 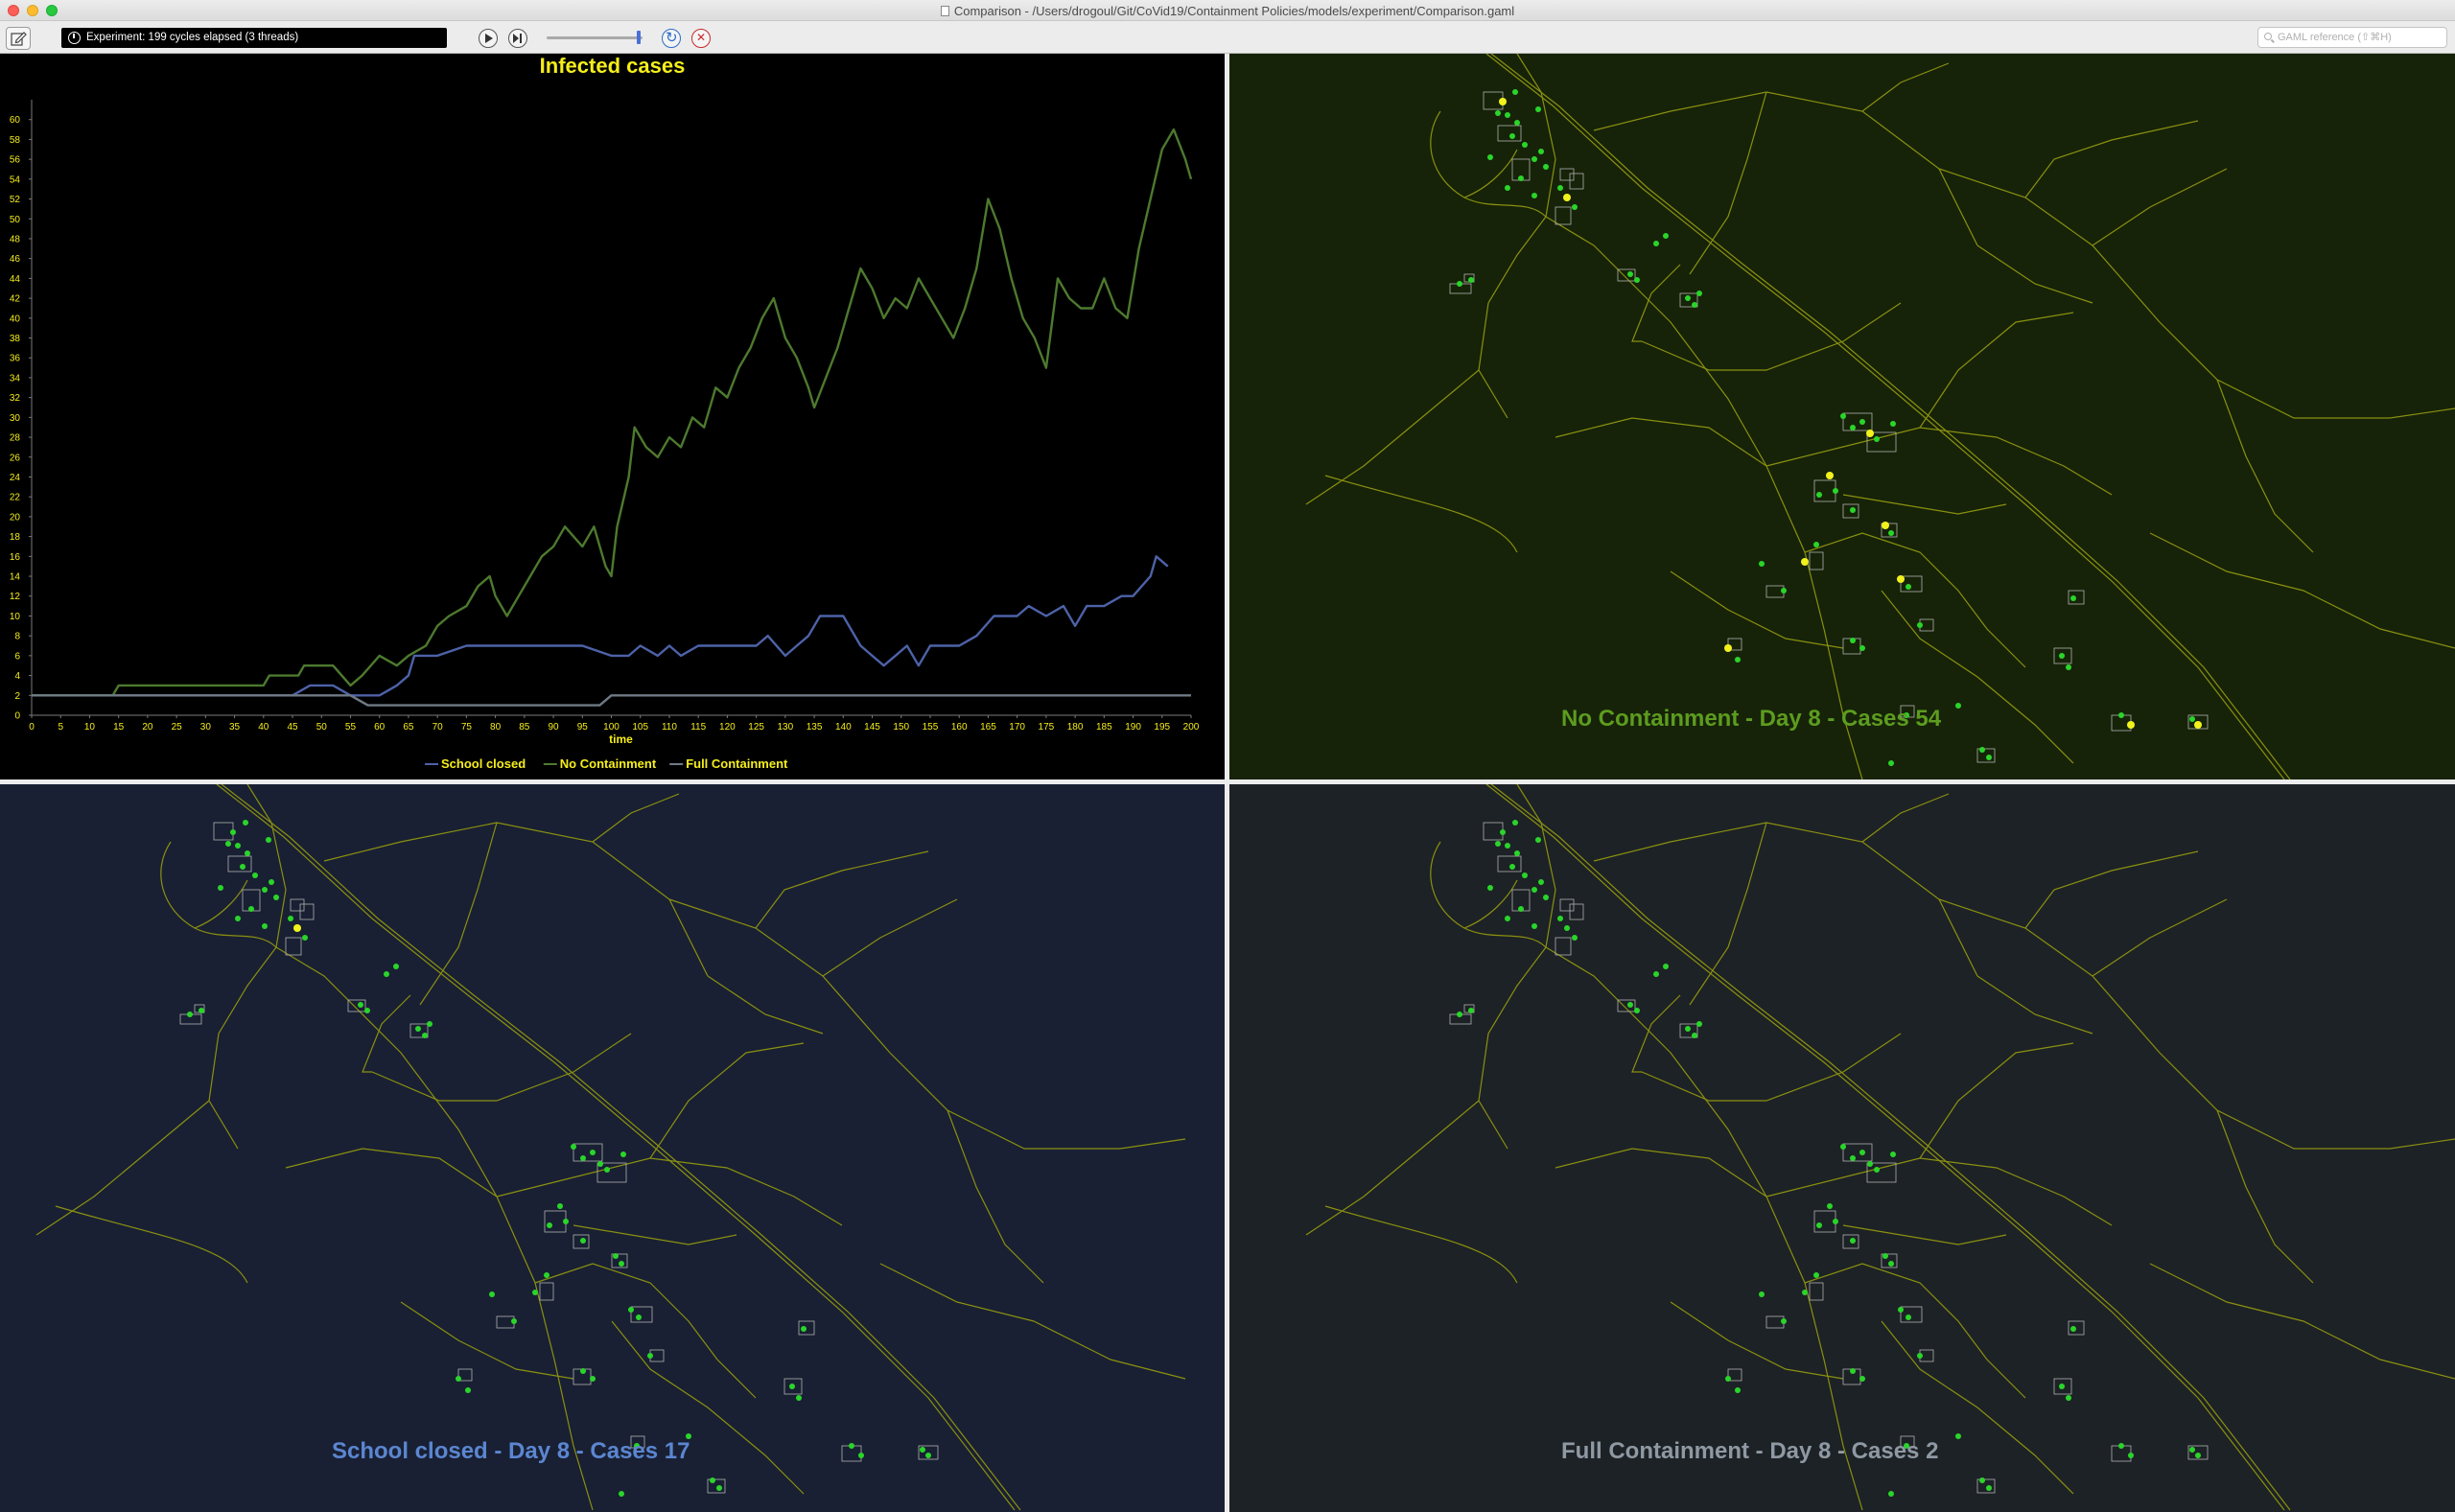 I want to click on x-tick-label: 135, so click(x=815, y=727).